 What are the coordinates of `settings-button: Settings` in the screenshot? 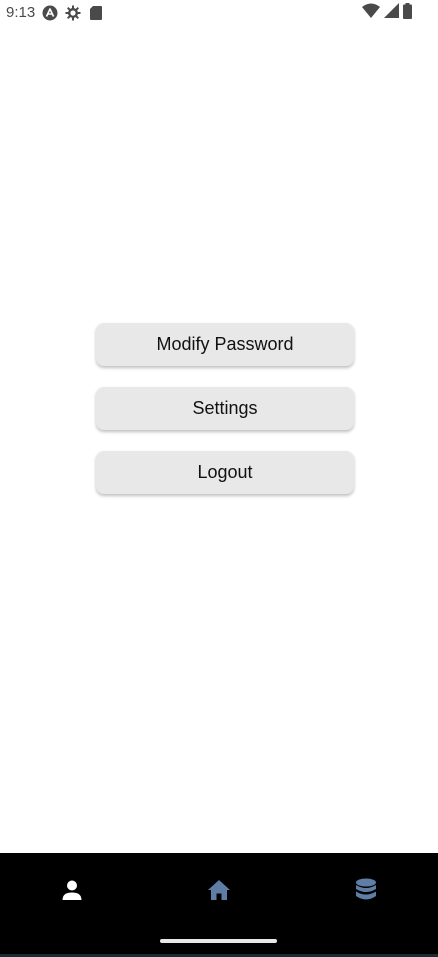 It's located at (225, 408).